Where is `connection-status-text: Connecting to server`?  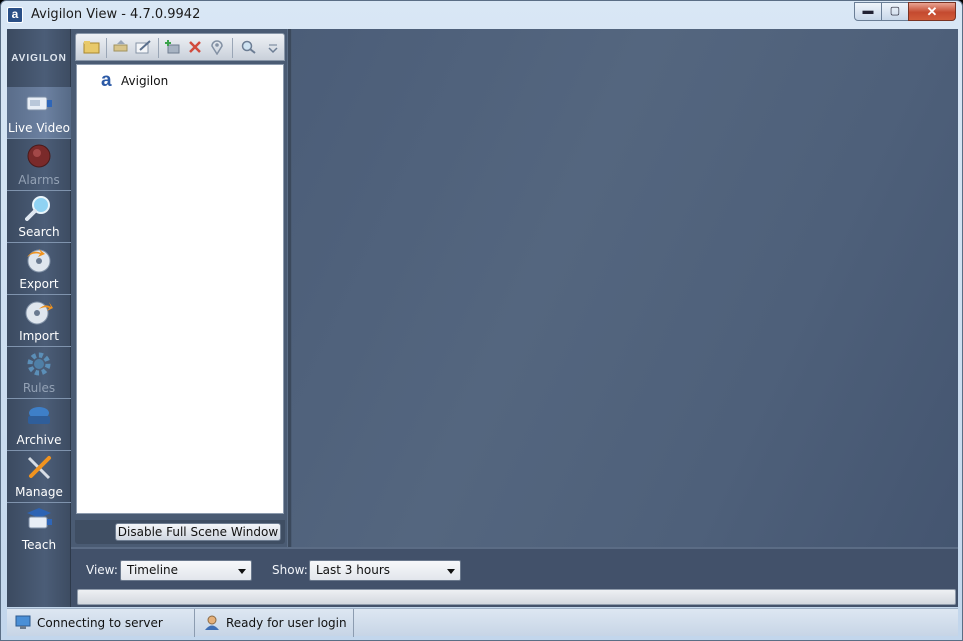
connection-status-text: Connecting to server is located at coordinates (100, 623).